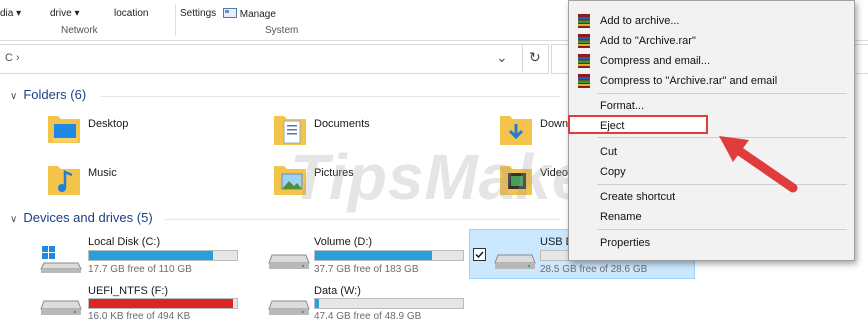 The image size is (868, 323). Describe the element at coordinates (711, 243) in the screenshot. I see `menu-properties: Properties` at that location.